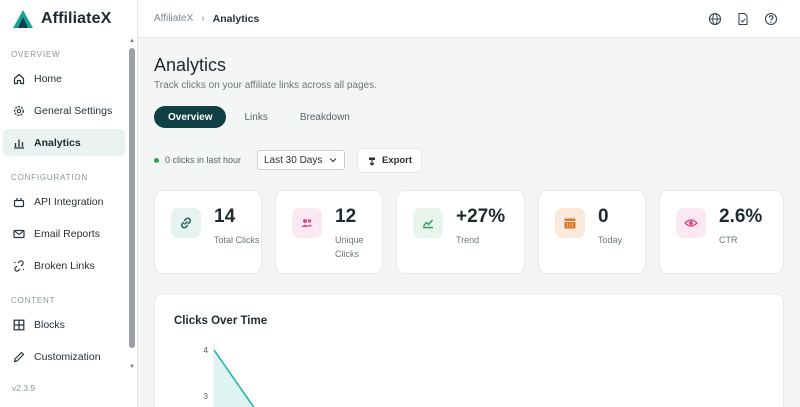 This screenshot has height=407, width=800. I want to click on stat-label: Trend, so click(468, 240).